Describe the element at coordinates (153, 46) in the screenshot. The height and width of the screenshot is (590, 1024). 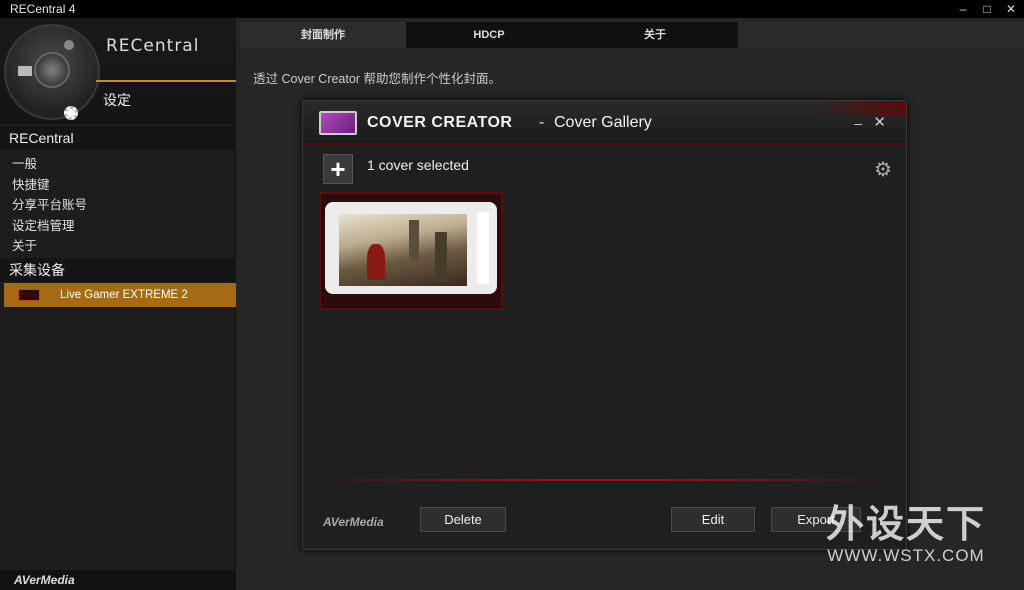
I see `brand-logo: RECentral` at that location.